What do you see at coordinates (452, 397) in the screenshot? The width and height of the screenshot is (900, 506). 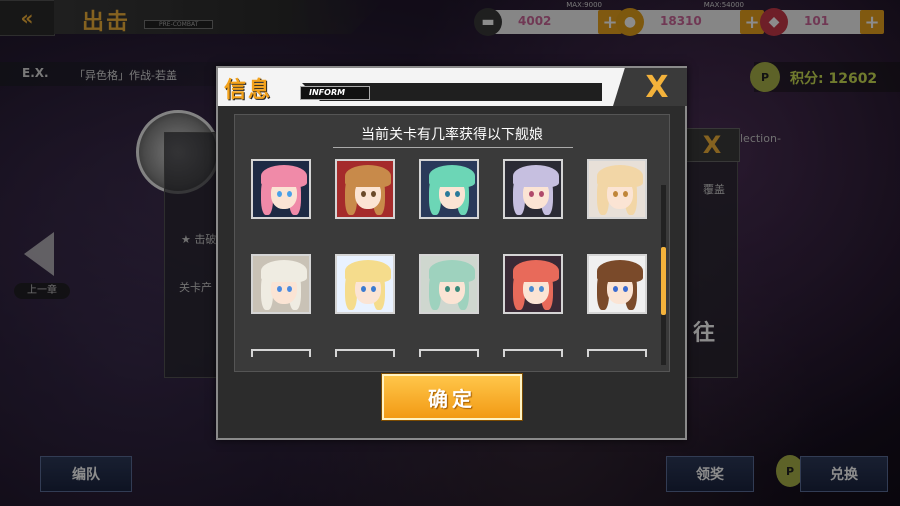 I see `confirm-button: 确定` at bounding box center [452, 397].